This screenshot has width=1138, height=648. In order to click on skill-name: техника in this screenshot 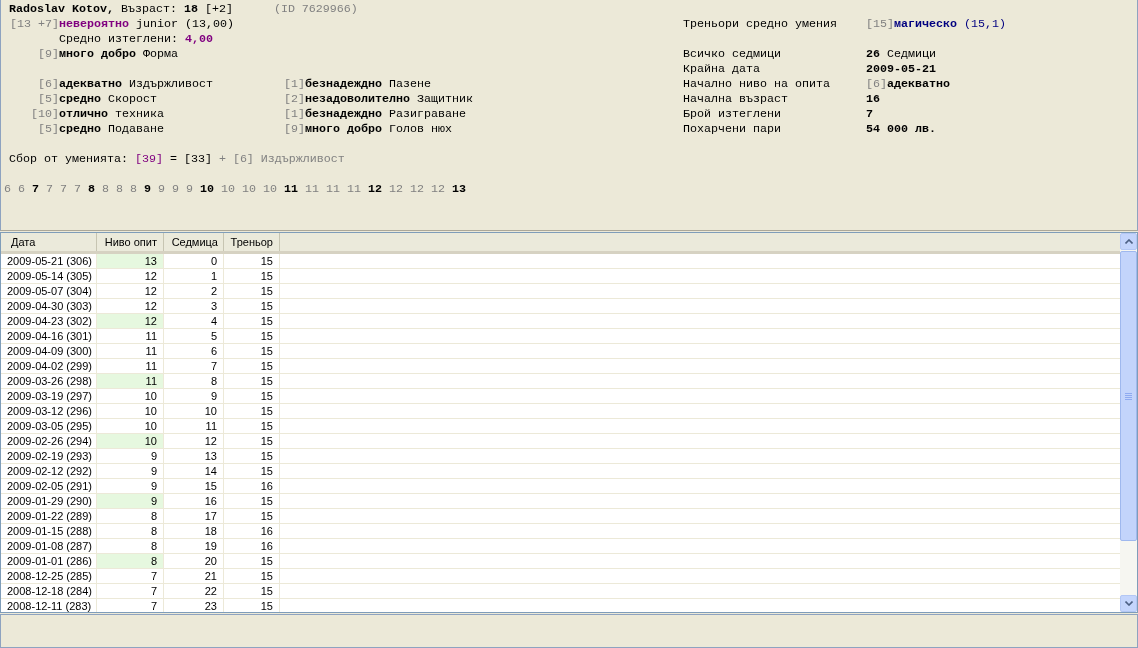, I will do `click(139, 114)`.